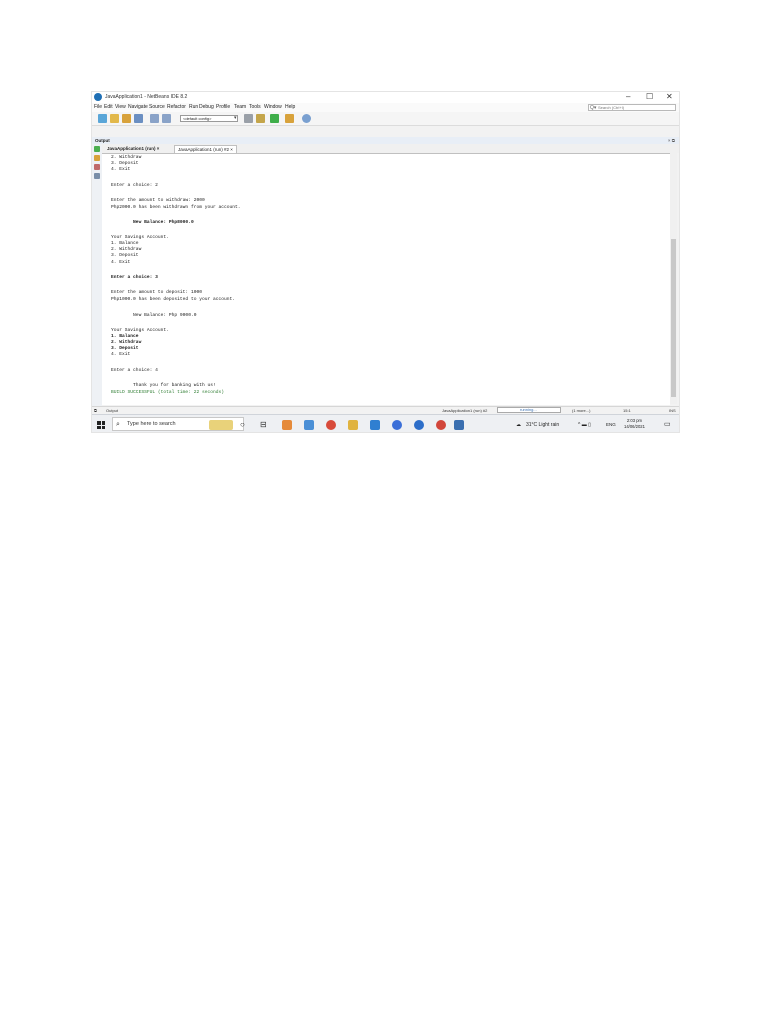 The image size is (768, 1024). Describe the element at coordinates (593, 108) in the screenshot. I see `search-icon: Q▾` at that location.